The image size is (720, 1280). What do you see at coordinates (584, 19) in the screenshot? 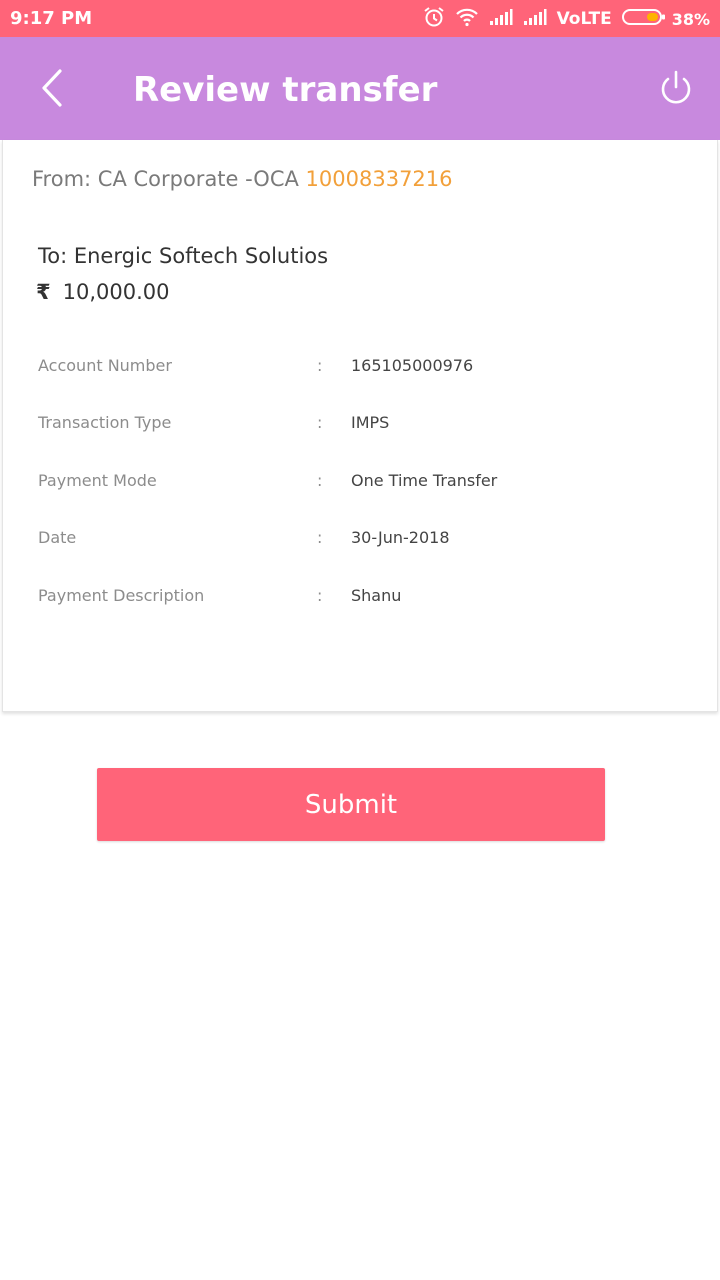
I see `network-type: VoLTE` at bounding box center [584, 19].